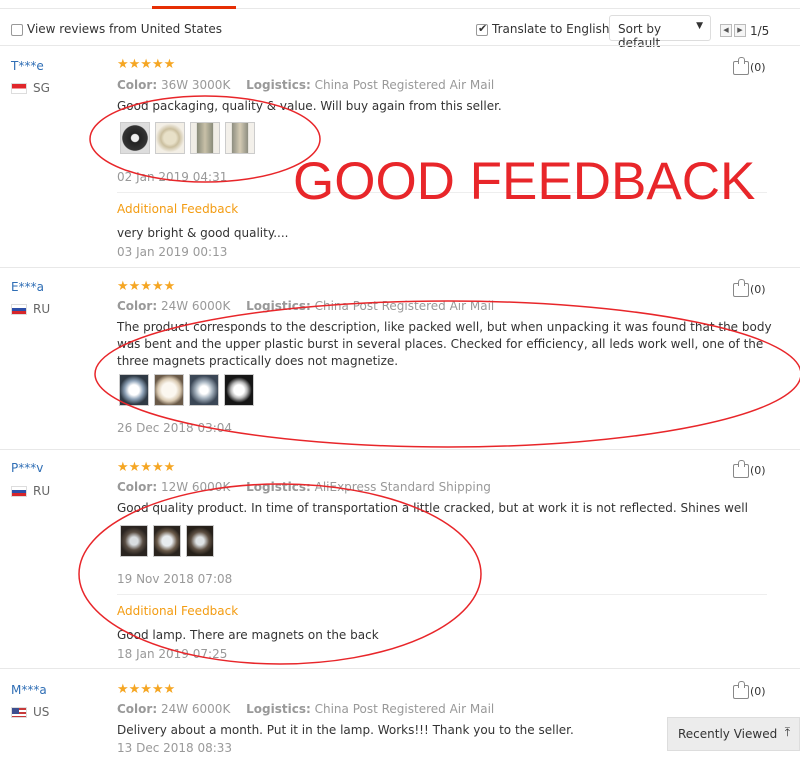 This screenshot has width=800, height=757. Describe the element at coordinates (172, 654) in the screenshot. I see `additional-feedback-date: 18 Jan 2019 07:25` at that location.